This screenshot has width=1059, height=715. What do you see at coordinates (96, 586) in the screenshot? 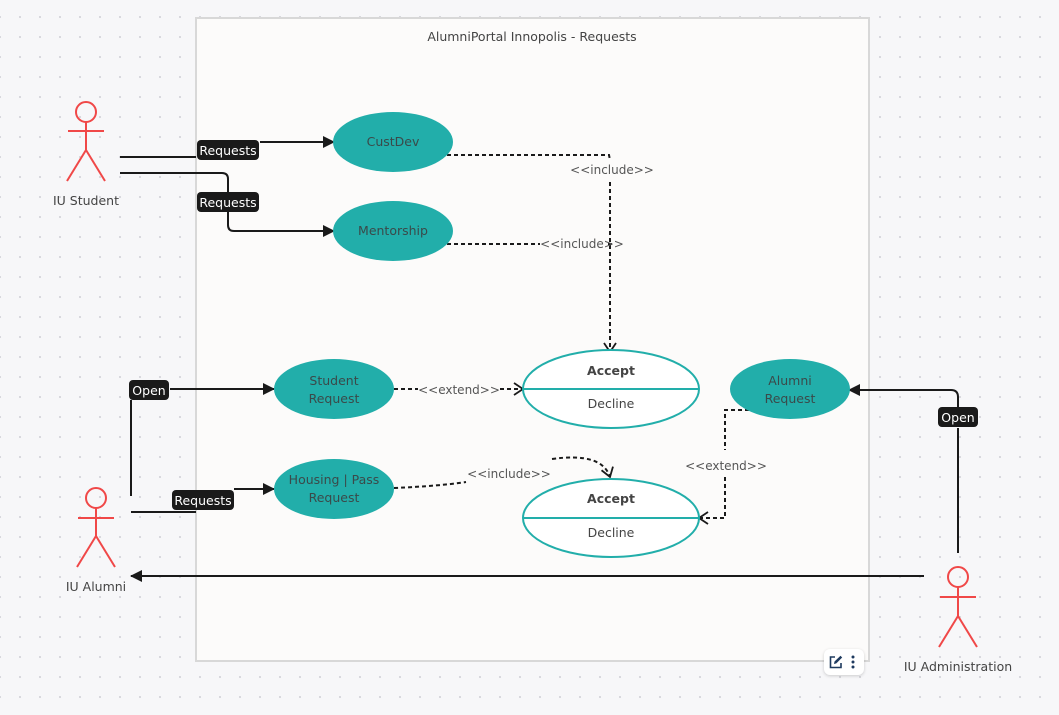
I see `actor-label: IU Alumni` at bounding box center [96, 586].